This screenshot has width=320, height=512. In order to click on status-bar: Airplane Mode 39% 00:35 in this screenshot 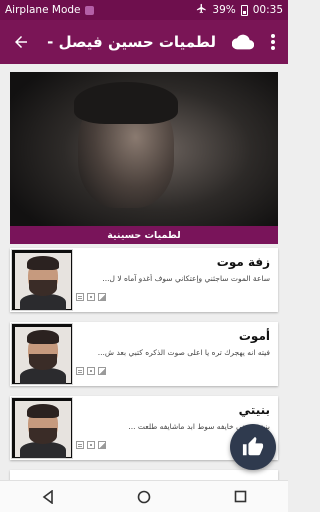, I will do `click(144, 10)`.